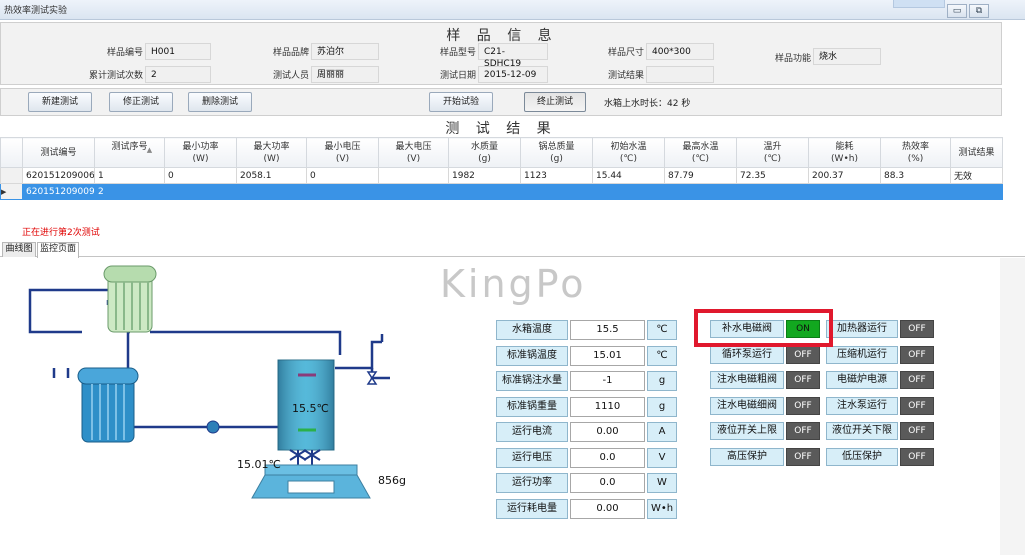 The image size is (1025, 555). What do you see at coordinates (555, 102) in the screenshot?
I see `stop-test-button: 终止测试` at bounding box center [555, 102].